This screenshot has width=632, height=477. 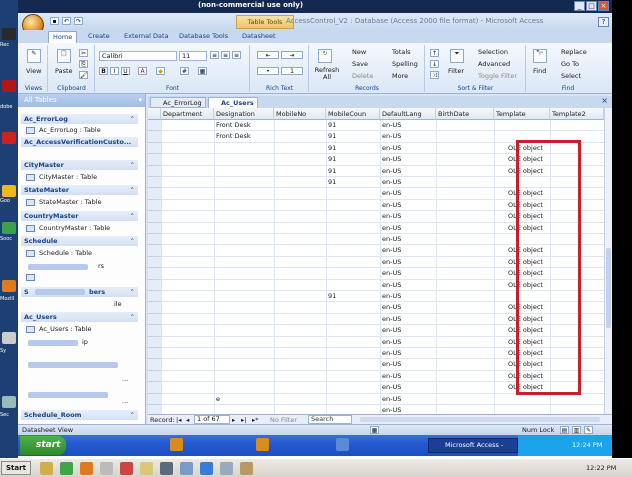 I want to click on fill-color-icon: ◆, so click(x=160, y=71).